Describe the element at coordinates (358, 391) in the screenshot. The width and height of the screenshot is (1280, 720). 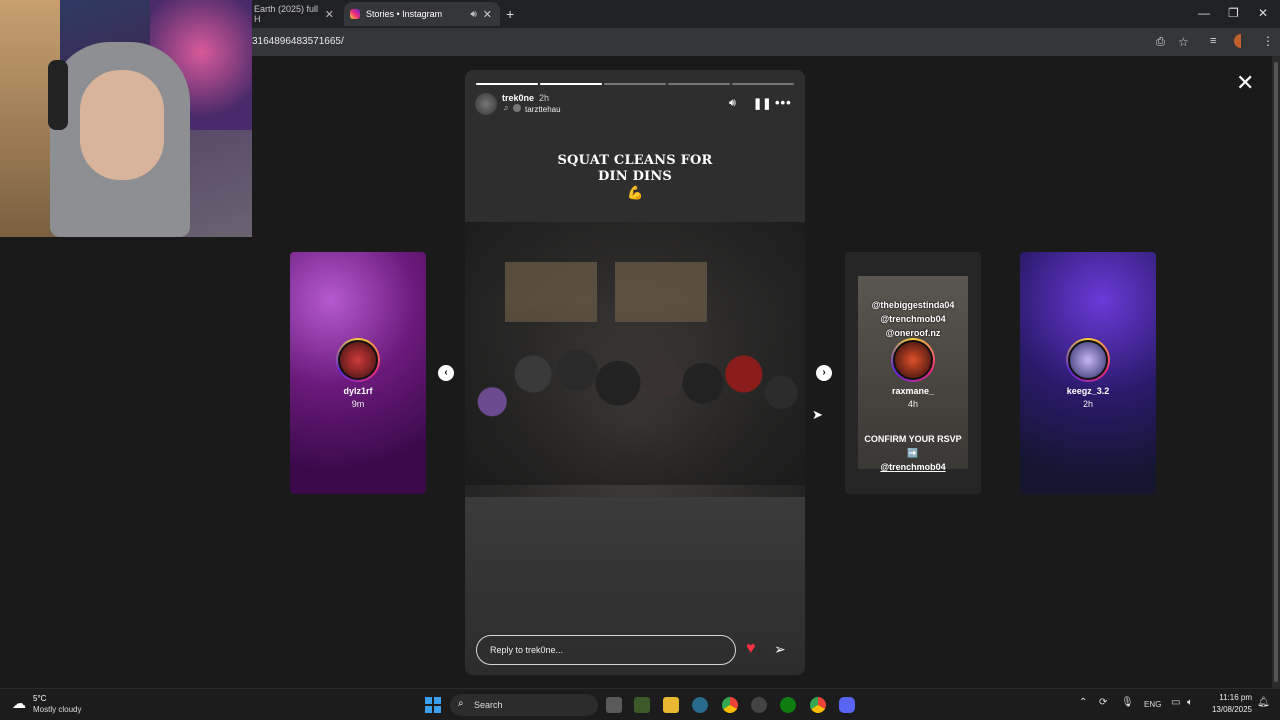
I see `story-username: dylz1rf` at that location.